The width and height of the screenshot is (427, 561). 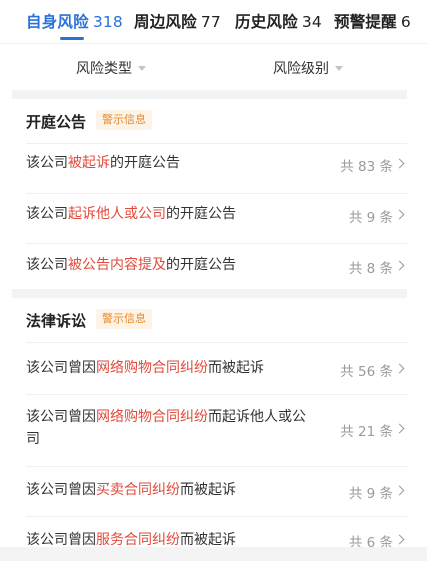 I want to click on section-header-litigation: 法律诉讼 警示信息, so click(x=213, y=320).